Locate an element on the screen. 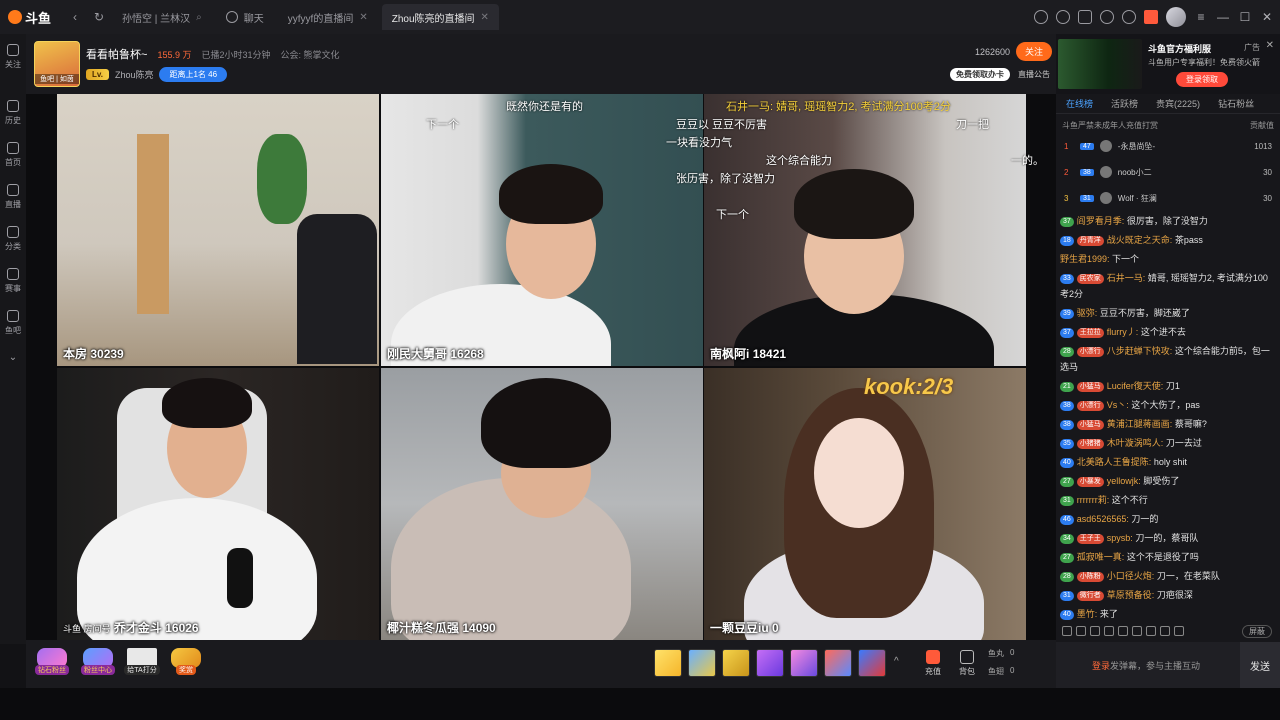  chat-message: 40 北美路人王鲁提陈: holy shit is located at coordinates (1168, 462).